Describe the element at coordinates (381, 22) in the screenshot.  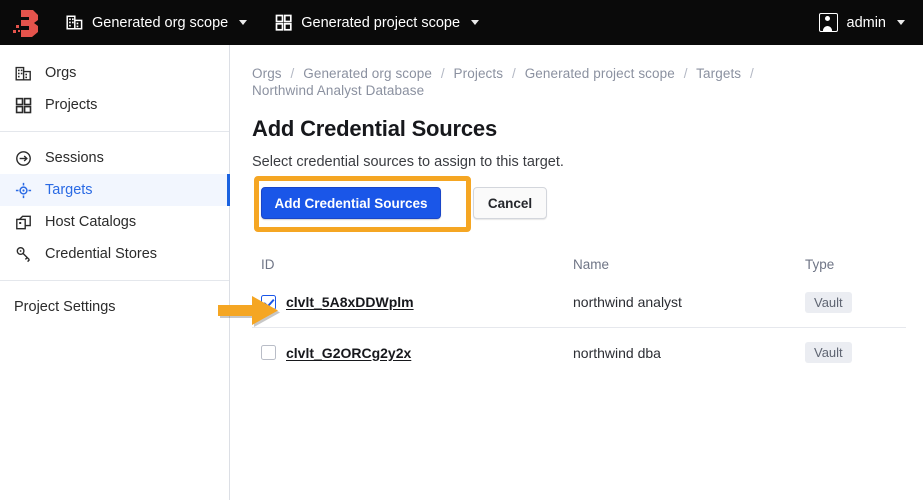
I see `project-scope-label: Generated project scope` at that location.